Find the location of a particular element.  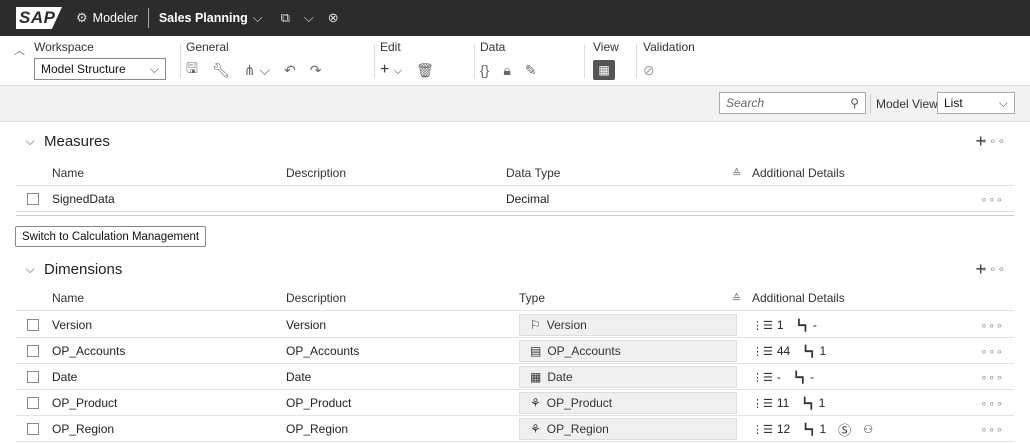

column-type: Type is located at coordinates (532, 298).